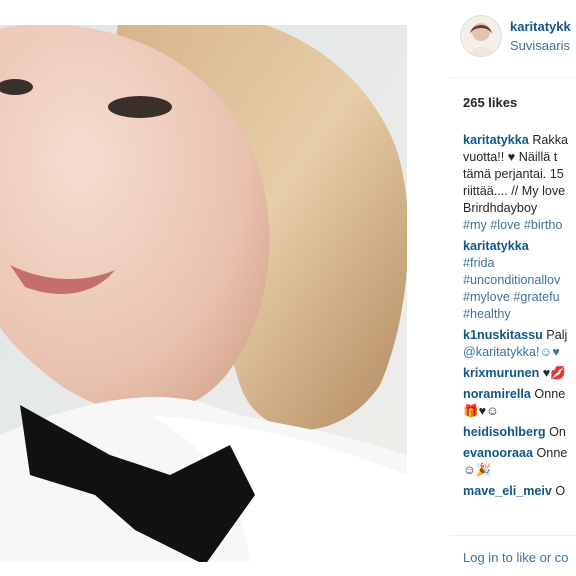 The image size is (576, 576). Describe the element at coordinates (548, 140) in the screenshot. I see `comment-text: Rakka` at that location.